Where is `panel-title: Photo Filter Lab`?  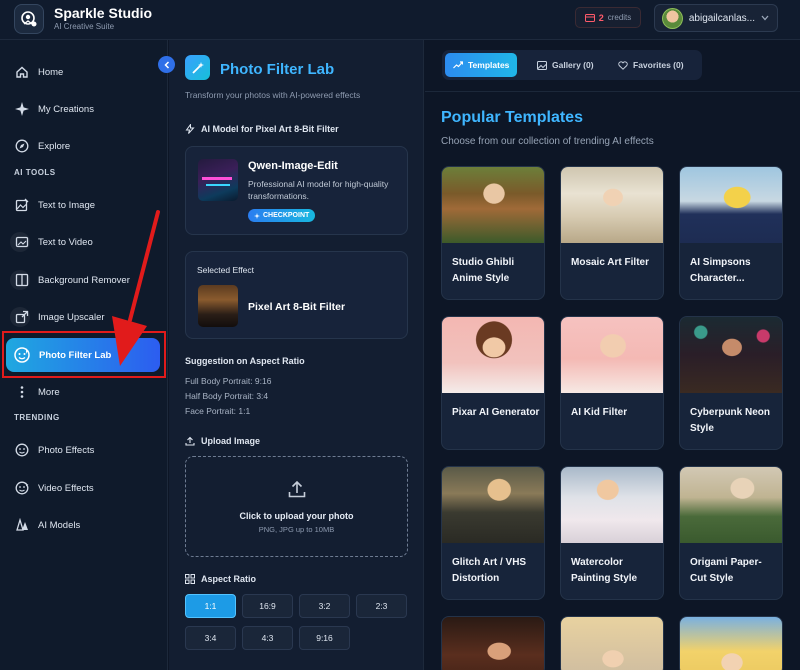 panel-title: Photo Filter Lab is located at coordinates (277, 69).